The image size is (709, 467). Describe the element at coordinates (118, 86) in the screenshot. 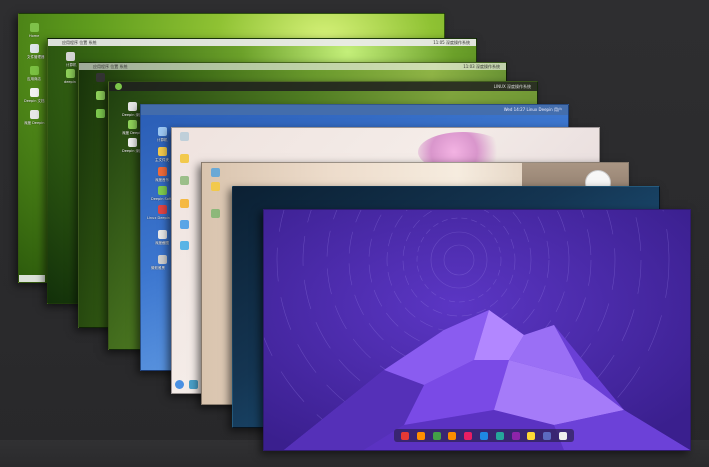

I see `menu-icon` at that location.